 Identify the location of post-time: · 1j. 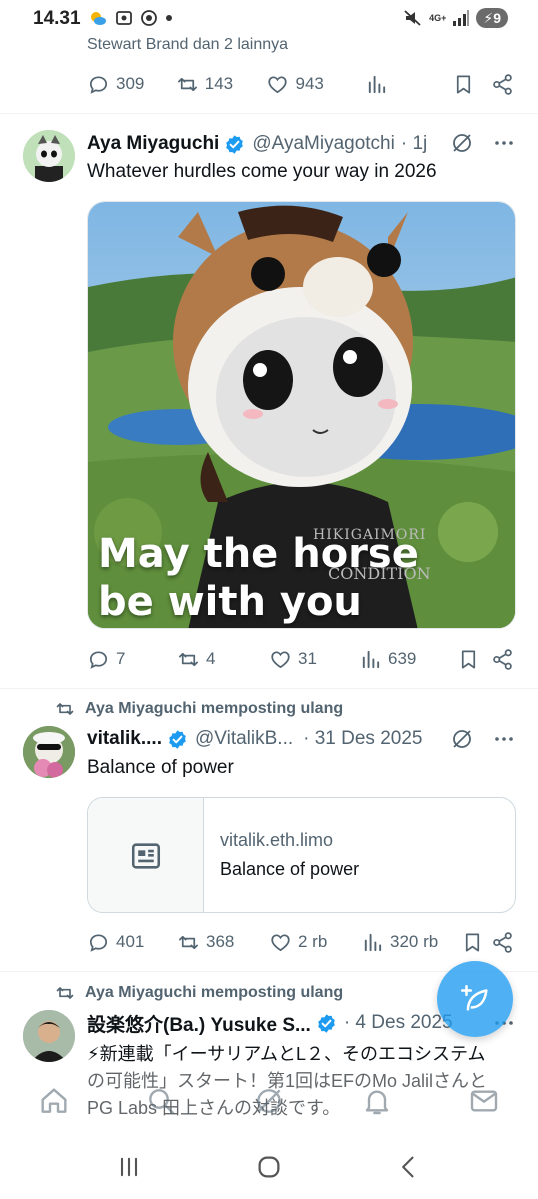
(414, 144).